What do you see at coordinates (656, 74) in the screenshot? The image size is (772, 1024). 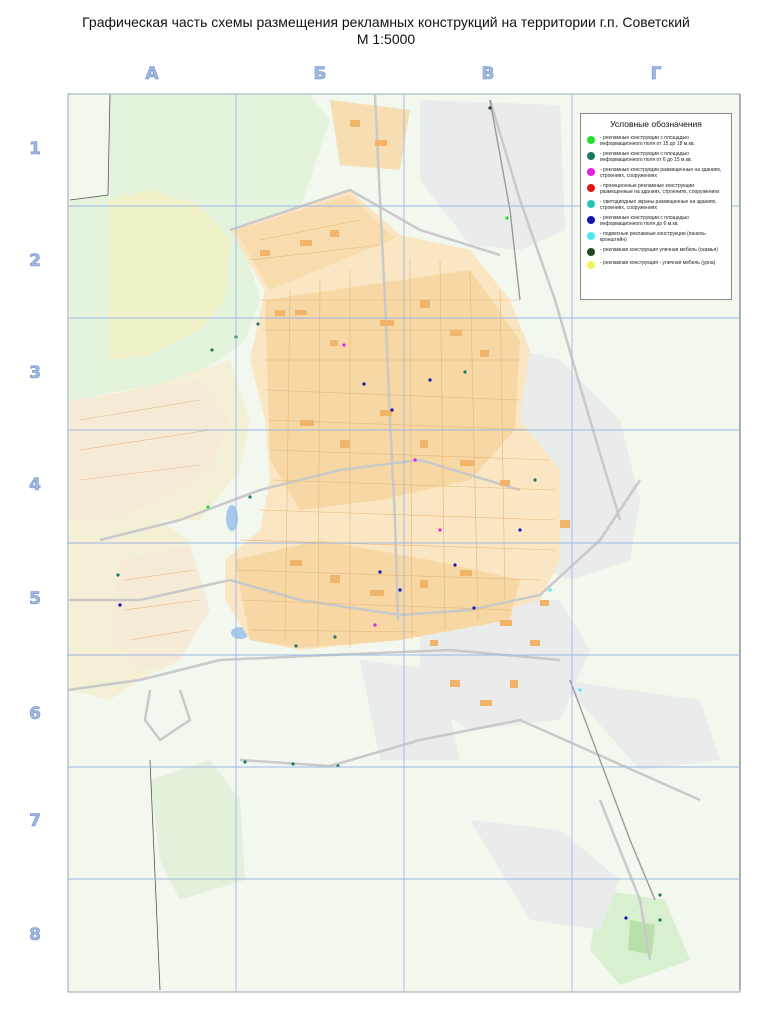 I see `grid-column-label-g: Г` at bounding box center [656, 74].